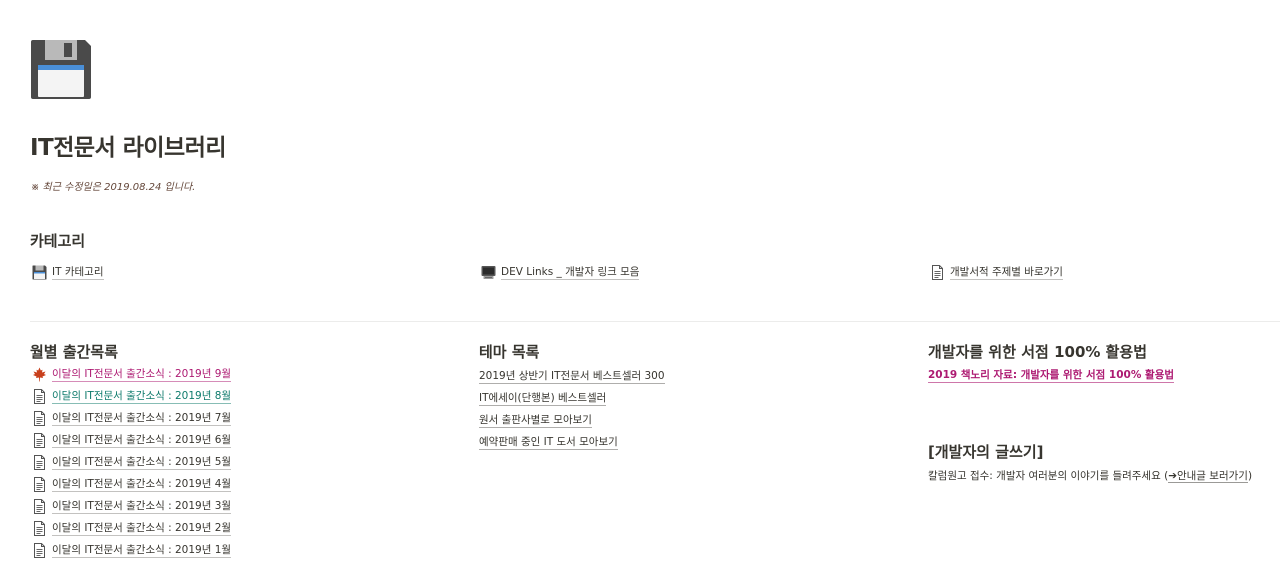 The image size is (1280, 583). Describe the element at coordinates (1038, 352) in the screenshot. I see `guide-heading: 개발자를 위한 서점 100% 활용법` at that location.